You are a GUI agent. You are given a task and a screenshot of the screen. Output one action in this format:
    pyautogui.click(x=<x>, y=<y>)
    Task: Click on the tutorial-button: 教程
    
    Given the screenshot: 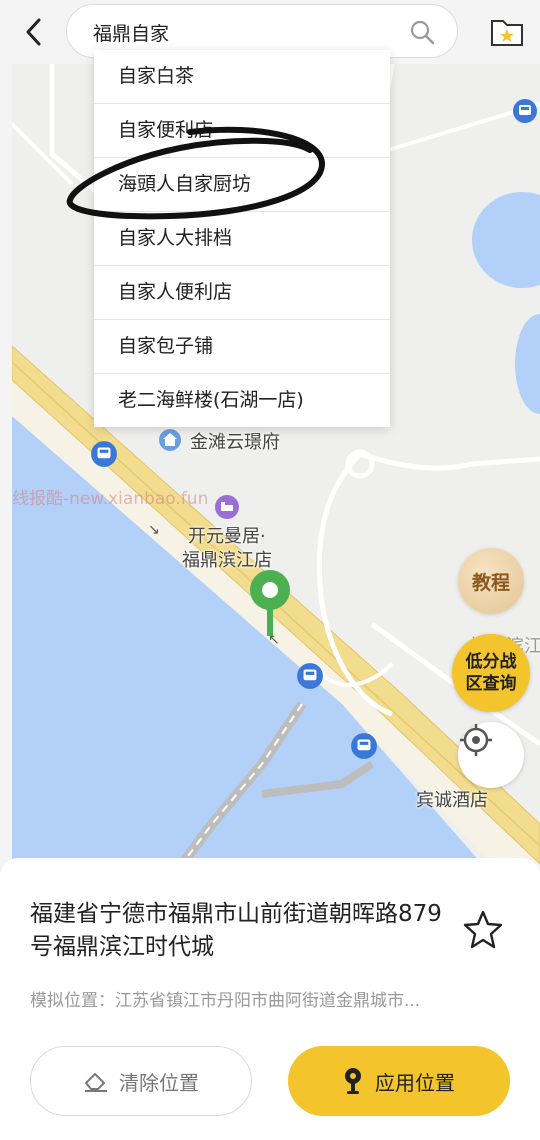 What is the action you would take?
    pyautogui.click(x=491, y=581)
    